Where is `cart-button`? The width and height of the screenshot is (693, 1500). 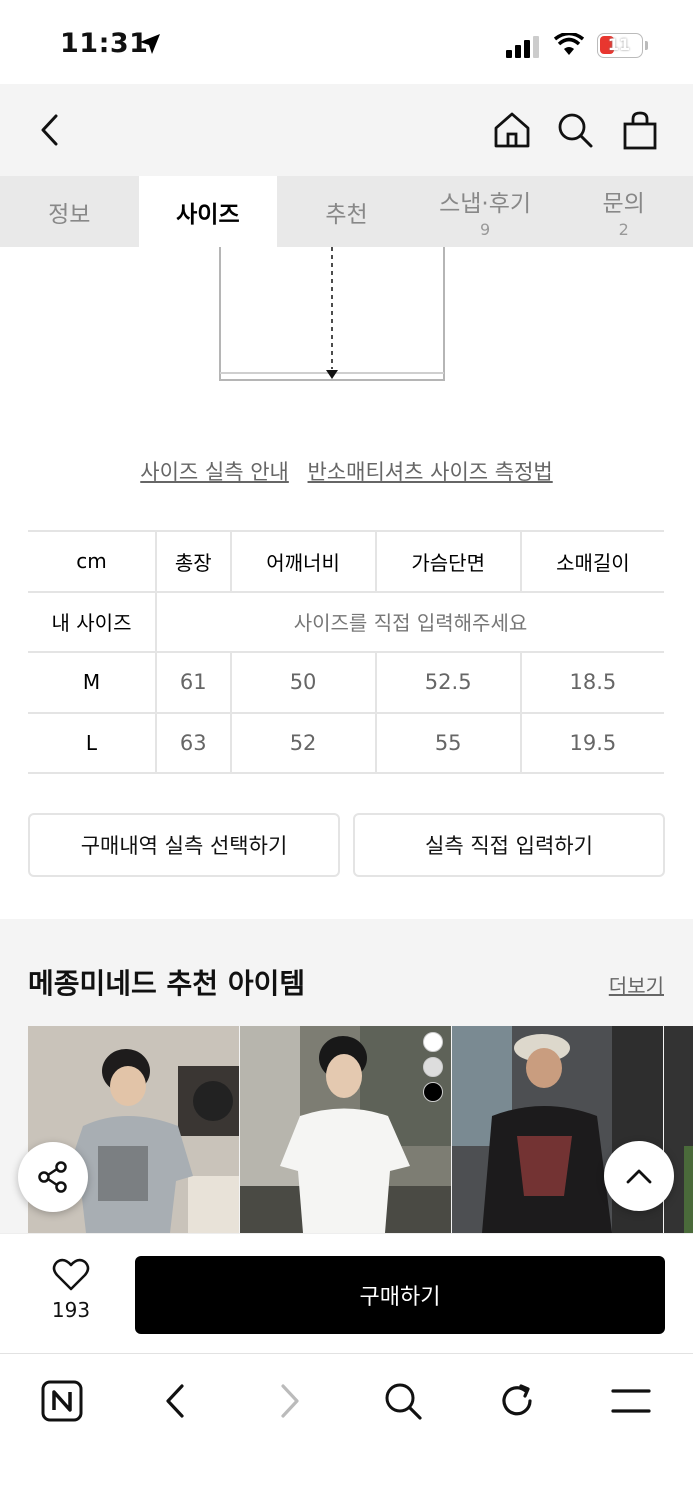
cart-button is located at coordinates (640, 130).